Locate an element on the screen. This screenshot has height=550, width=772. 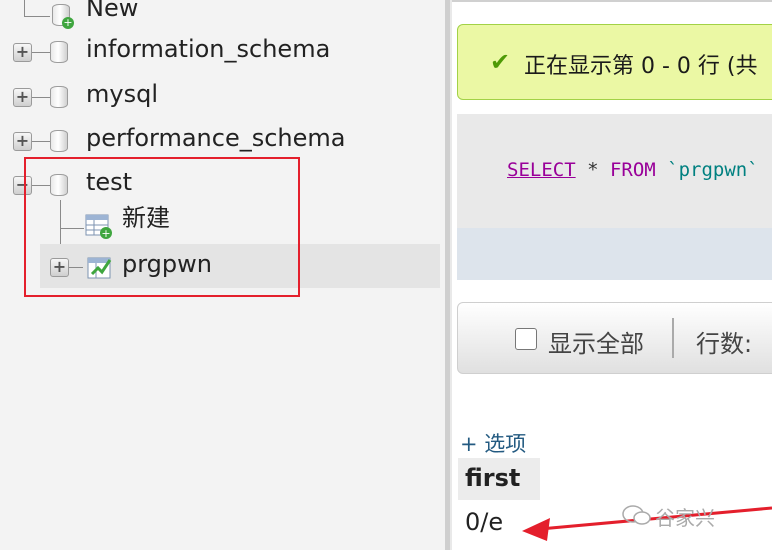
database-name: information_schema is located at coordinates (208, 49).